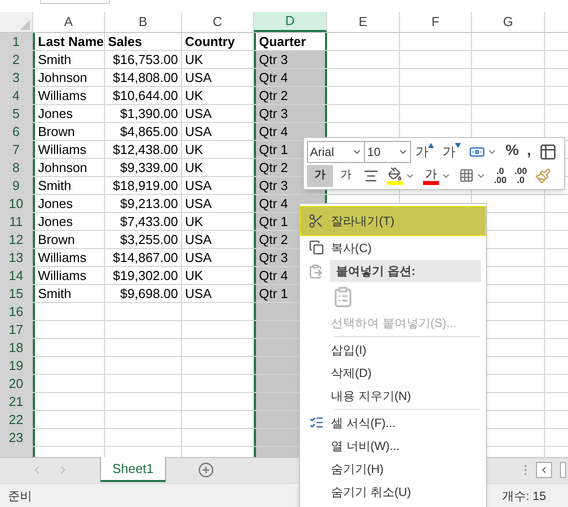  What do you see at coordinates (524, 496) in the screenshot?
I see `count-text: 개수: 15` at bounding box center [524, 496].